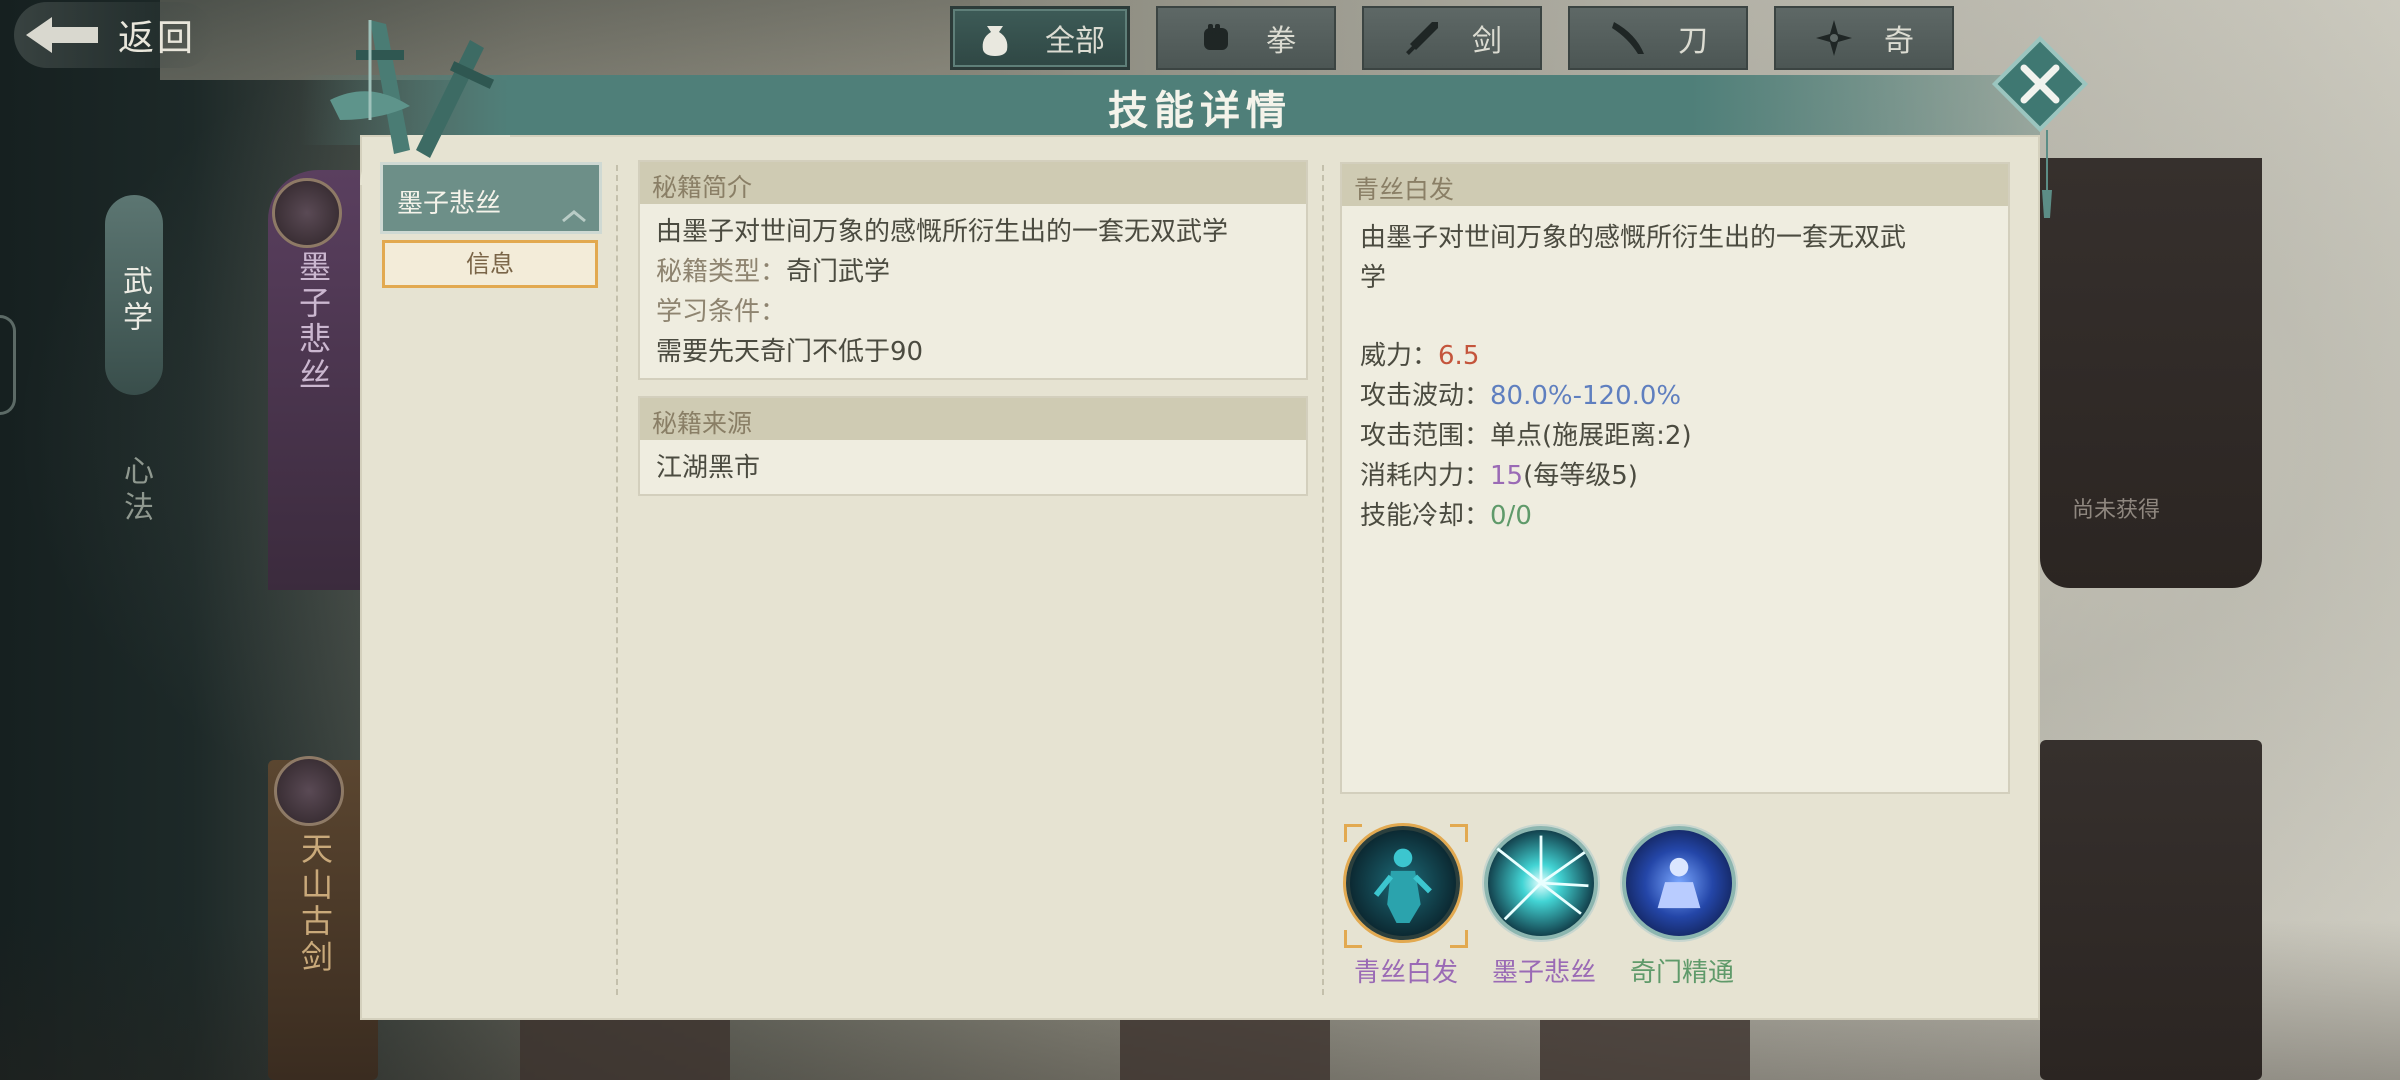 The image size is (2400, 1080). Describe the element at coordinates (1899, 41) in the screenshot. I see `filter-tab-label: 奇` at that location.